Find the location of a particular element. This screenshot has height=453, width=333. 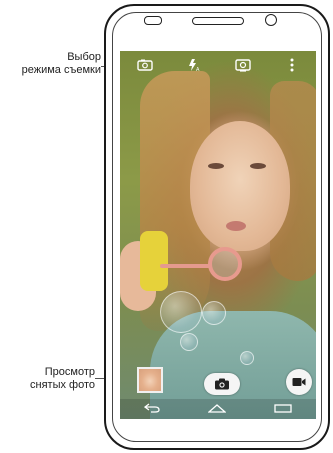

home-icon is located at coordinates (217, 409).